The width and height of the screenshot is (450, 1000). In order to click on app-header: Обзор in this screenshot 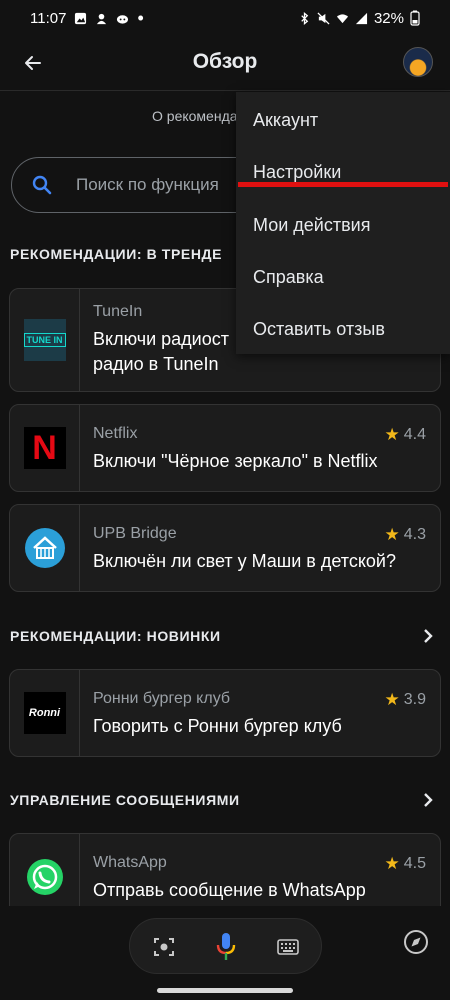, I will do `click(225, 63)`.